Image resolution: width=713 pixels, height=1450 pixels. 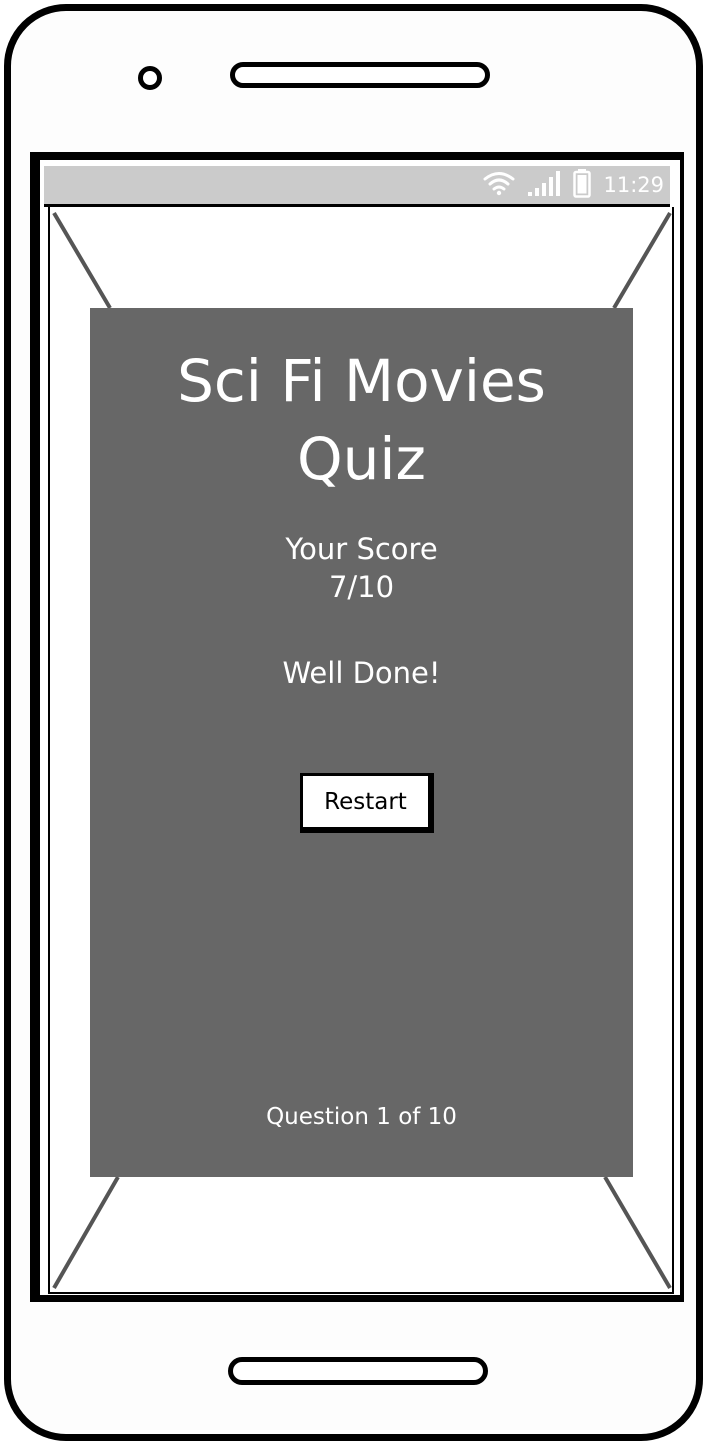 I want to click on restart-button: Restart, so click(x=367, y=803).